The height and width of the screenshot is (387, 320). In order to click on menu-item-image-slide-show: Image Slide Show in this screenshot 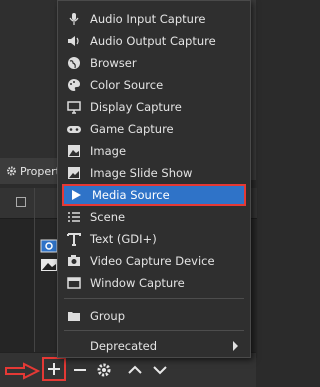, I will do `click(154, 173)`.